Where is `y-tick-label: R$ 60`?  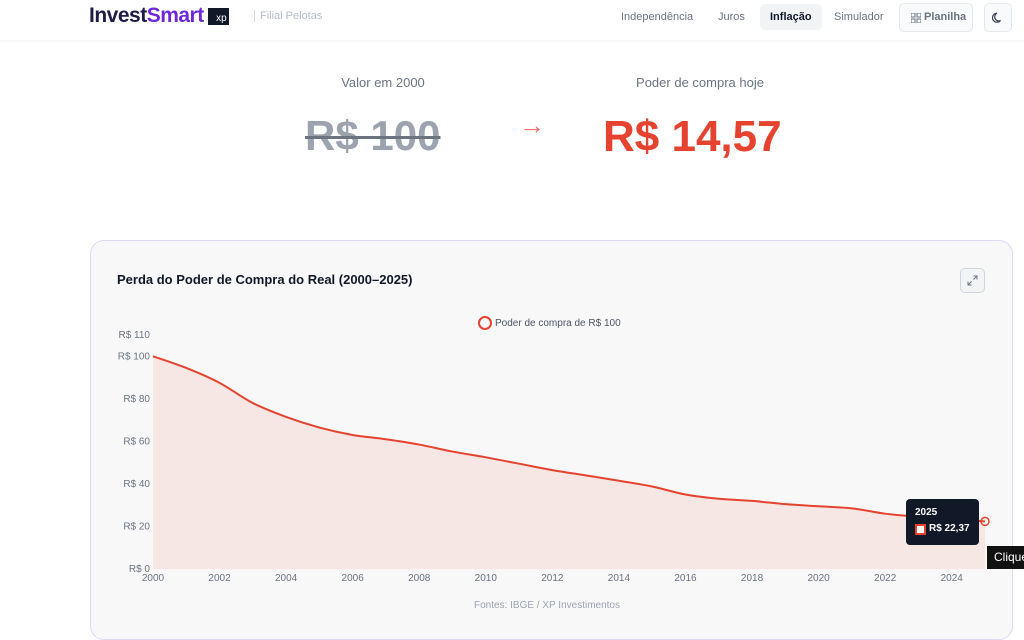 y-tick-label: R$ 60 is located at coordinates (136, 441).